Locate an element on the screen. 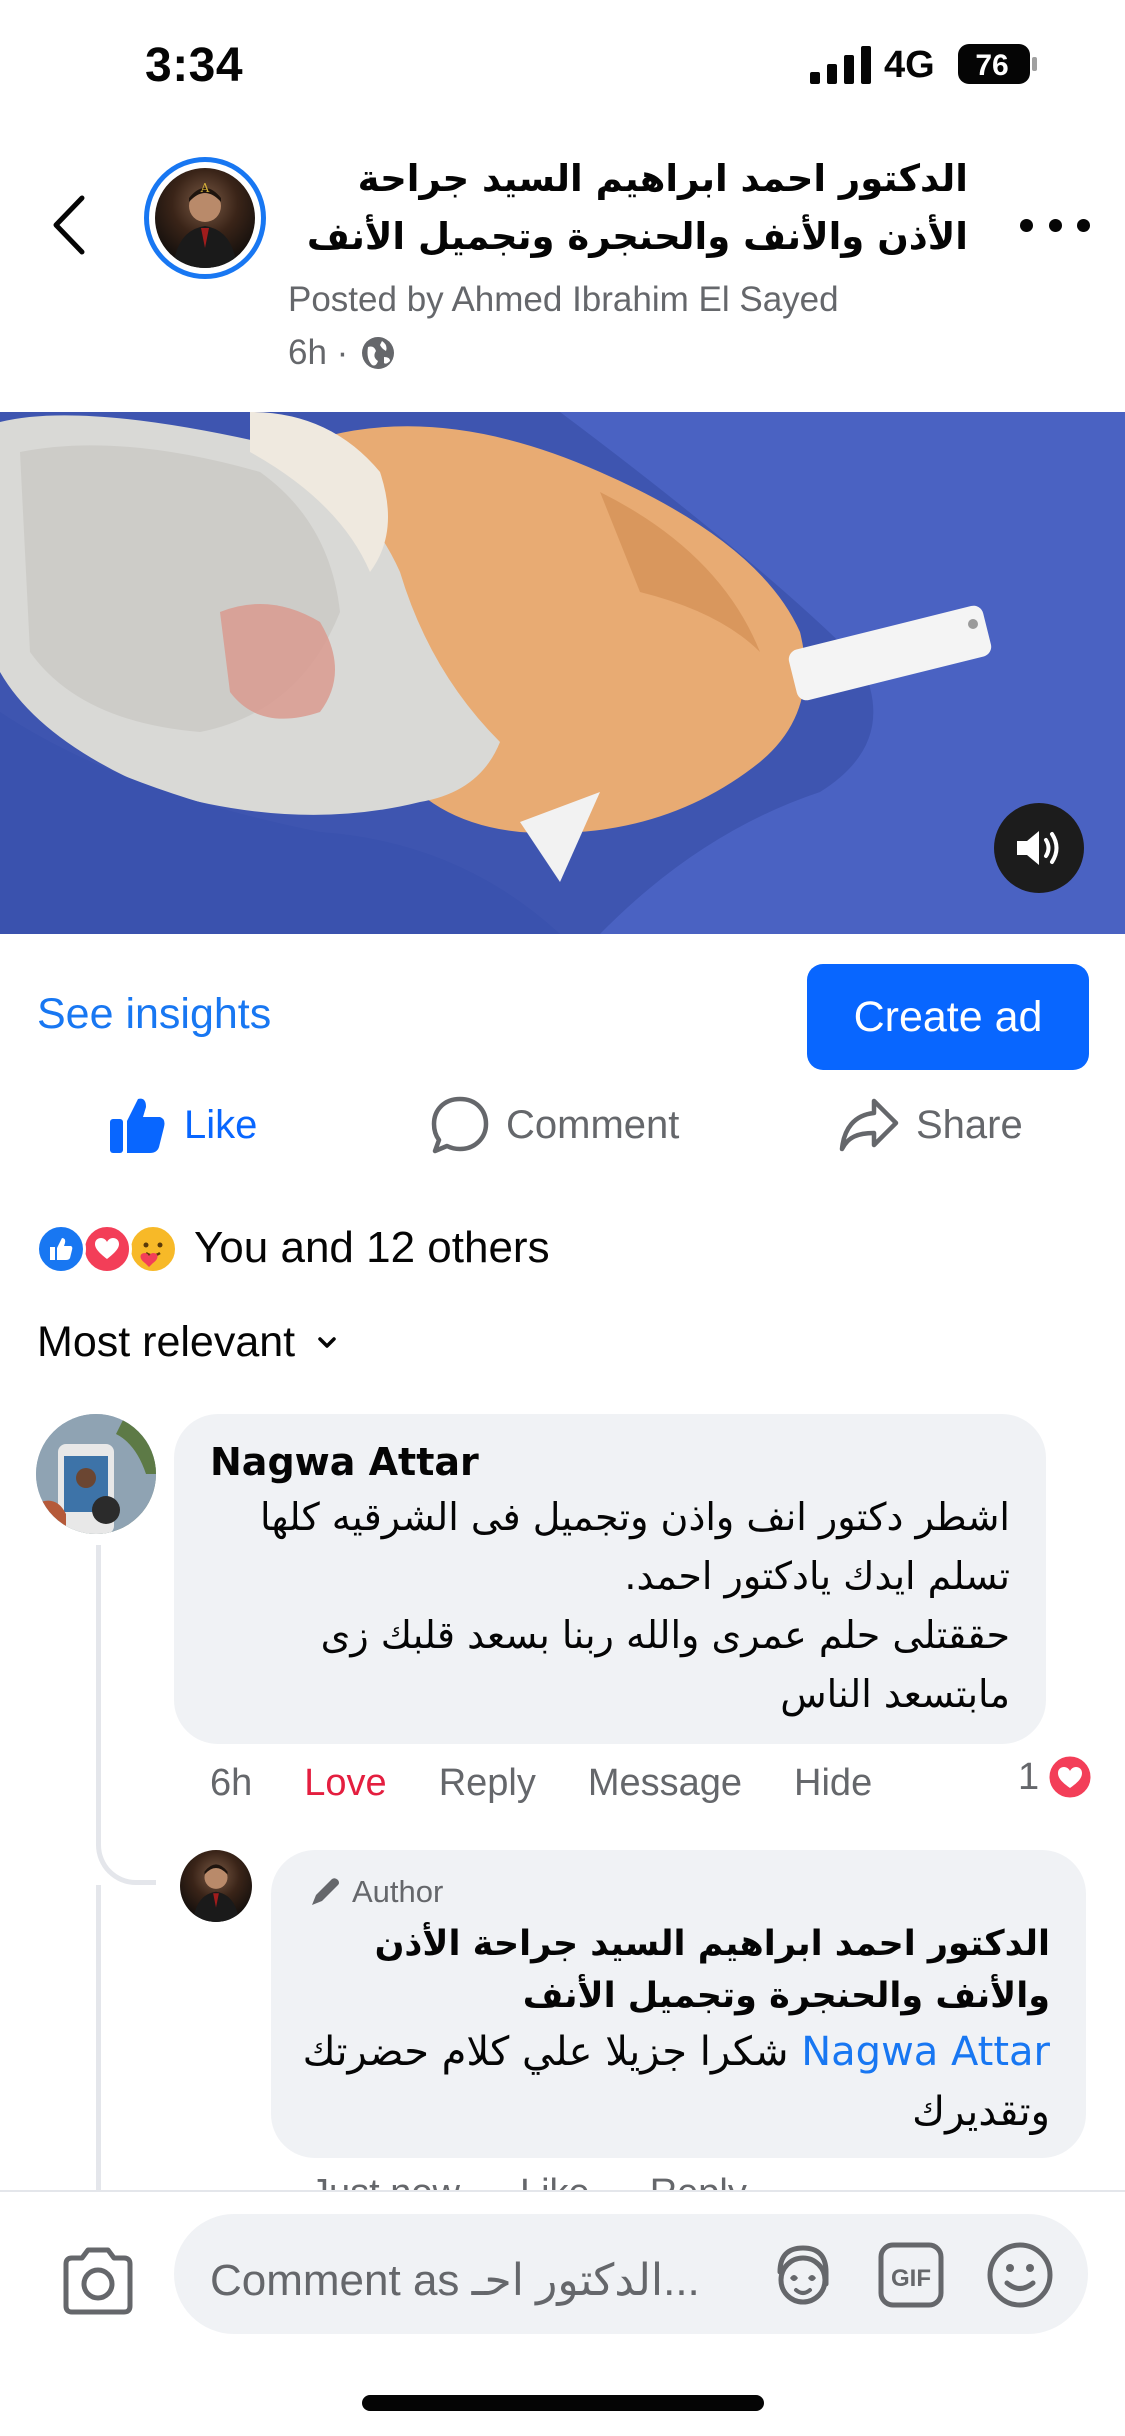 The width and height of the screenshot is (1125, 2436). reaction-icons is located at coordinates (111, 1248).